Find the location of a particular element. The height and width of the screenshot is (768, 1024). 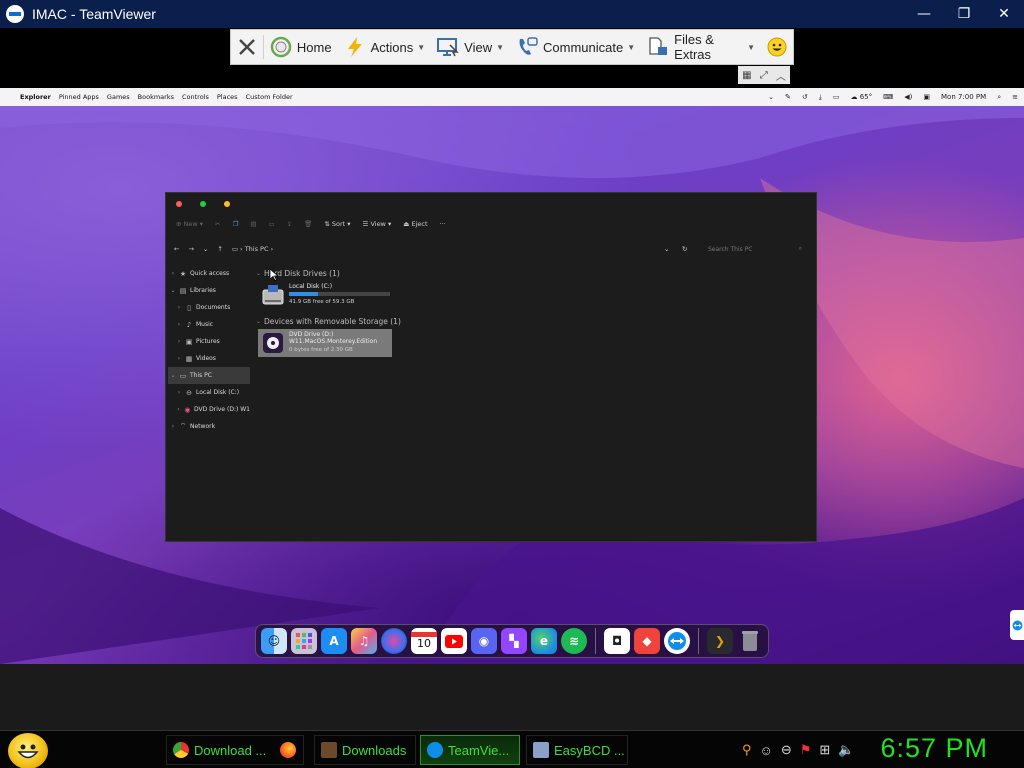

minimize-traffic-light is located at coordinates (227, 204).